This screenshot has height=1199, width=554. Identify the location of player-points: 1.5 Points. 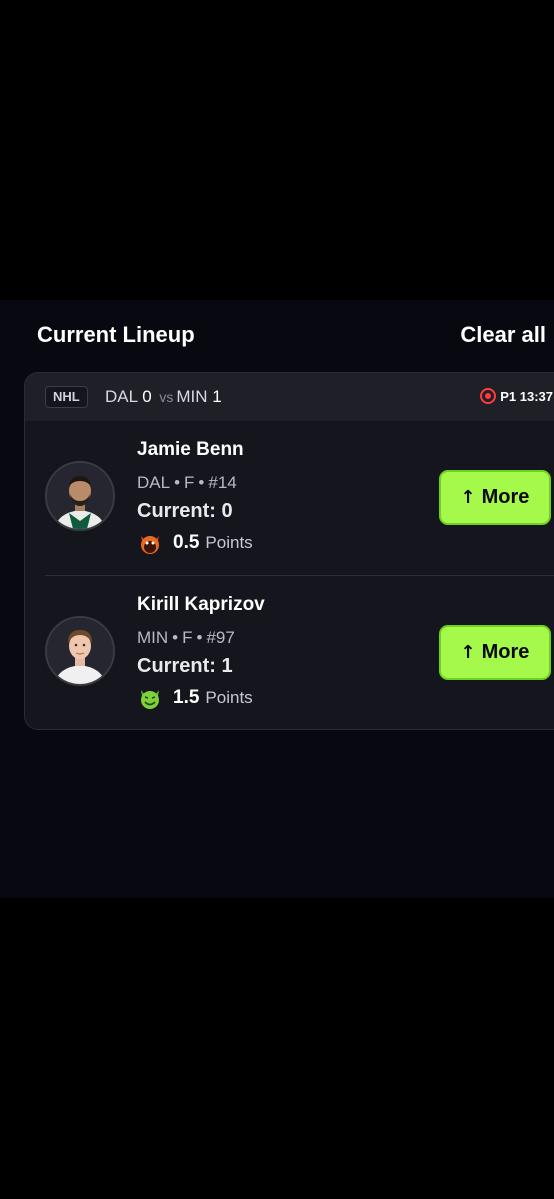
(195, 698).